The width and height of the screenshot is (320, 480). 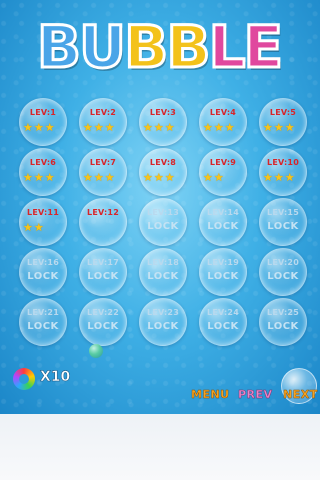 I want to click on level-label: LEV:1, so click(x=43, y=112).